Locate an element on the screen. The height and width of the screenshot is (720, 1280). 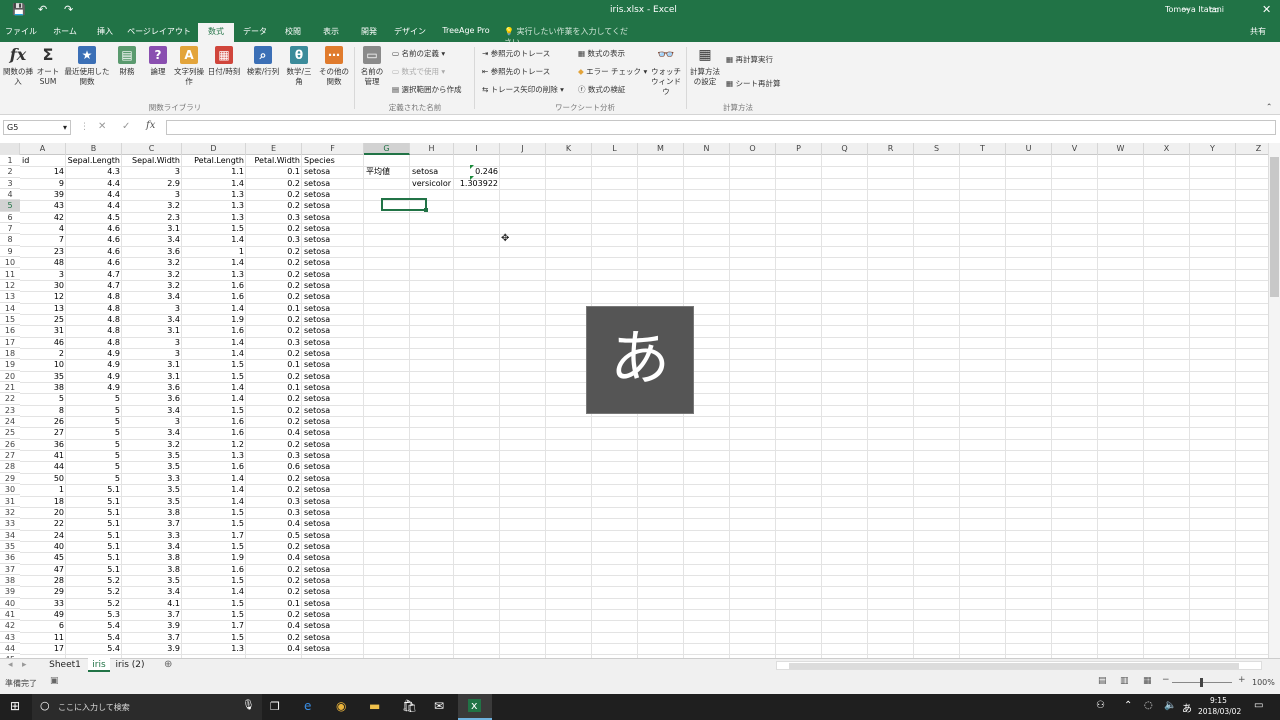
column-header: N is located at coordinates (707, 149).